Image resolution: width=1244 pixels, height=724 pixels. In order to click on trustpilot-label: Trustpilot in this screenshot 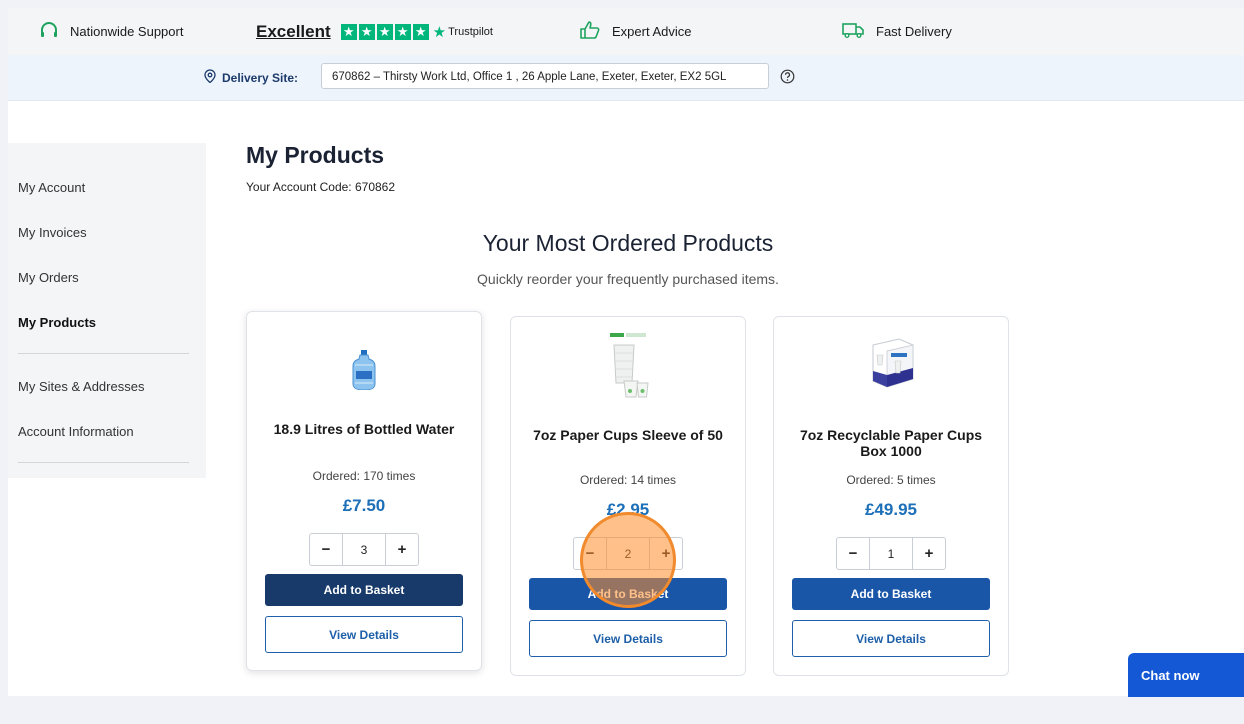, I will do `click(470, 31)`.